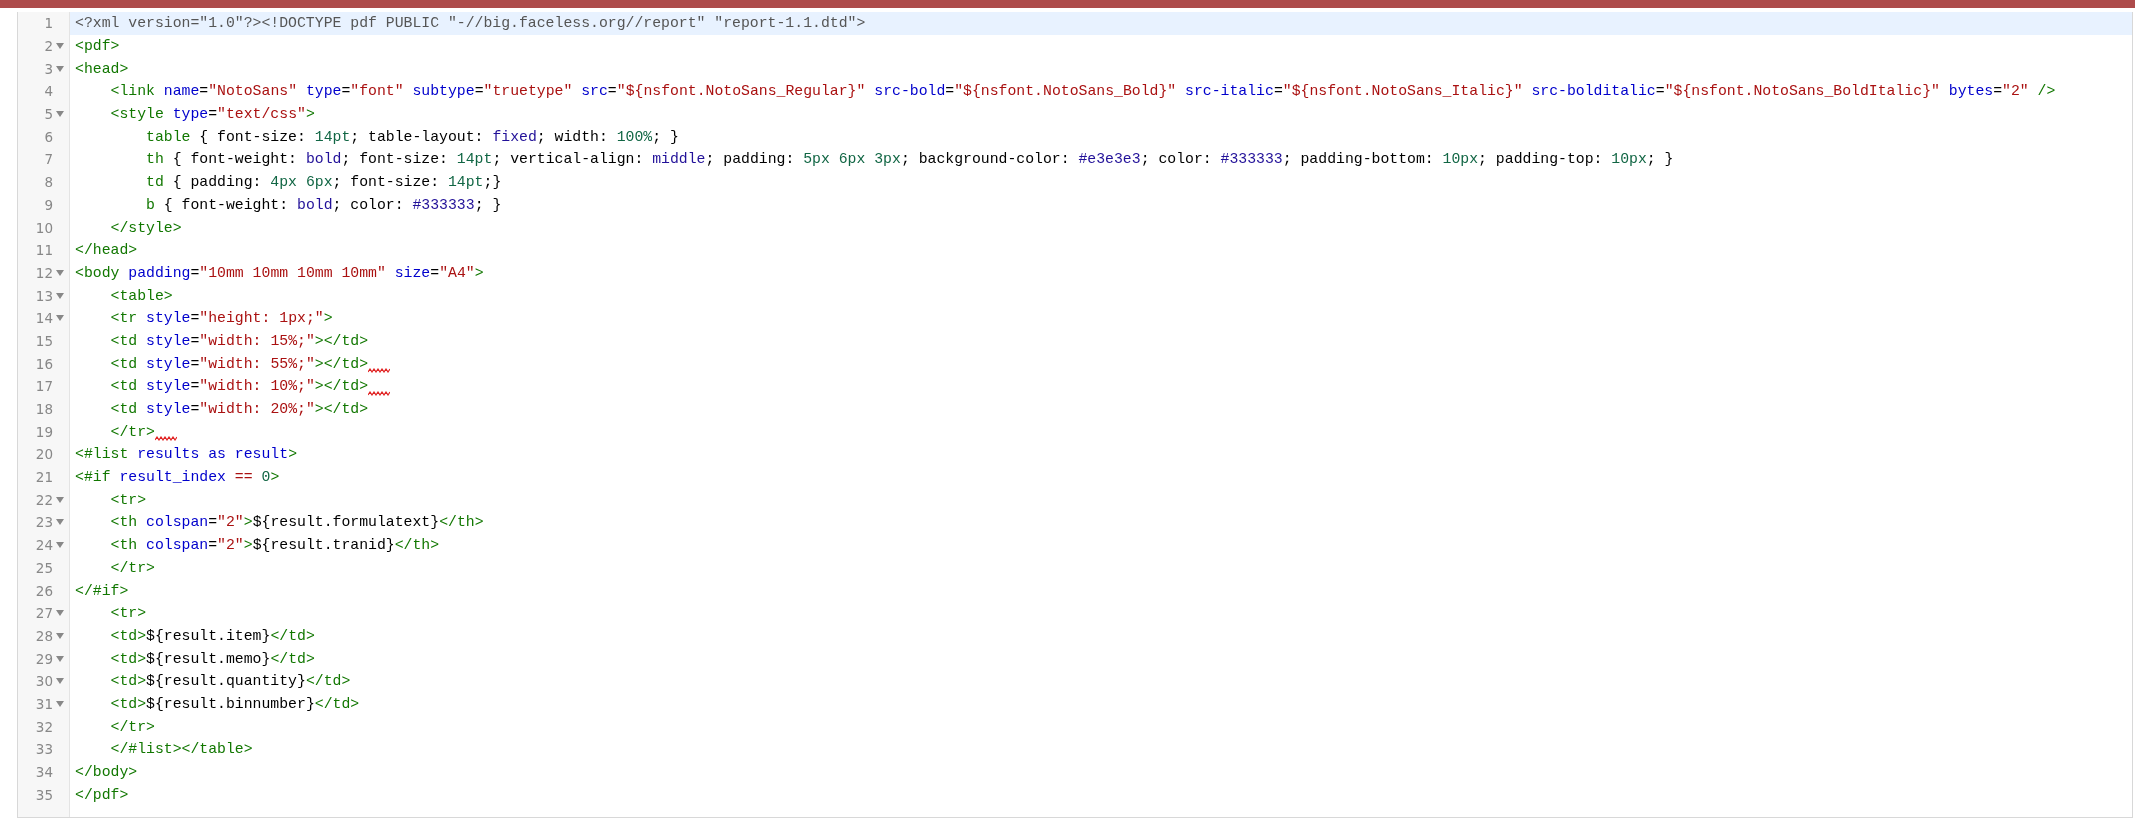 The image size is (2135, 822). I want to click on code-line: <style type="text/css">, so click(212, 115).